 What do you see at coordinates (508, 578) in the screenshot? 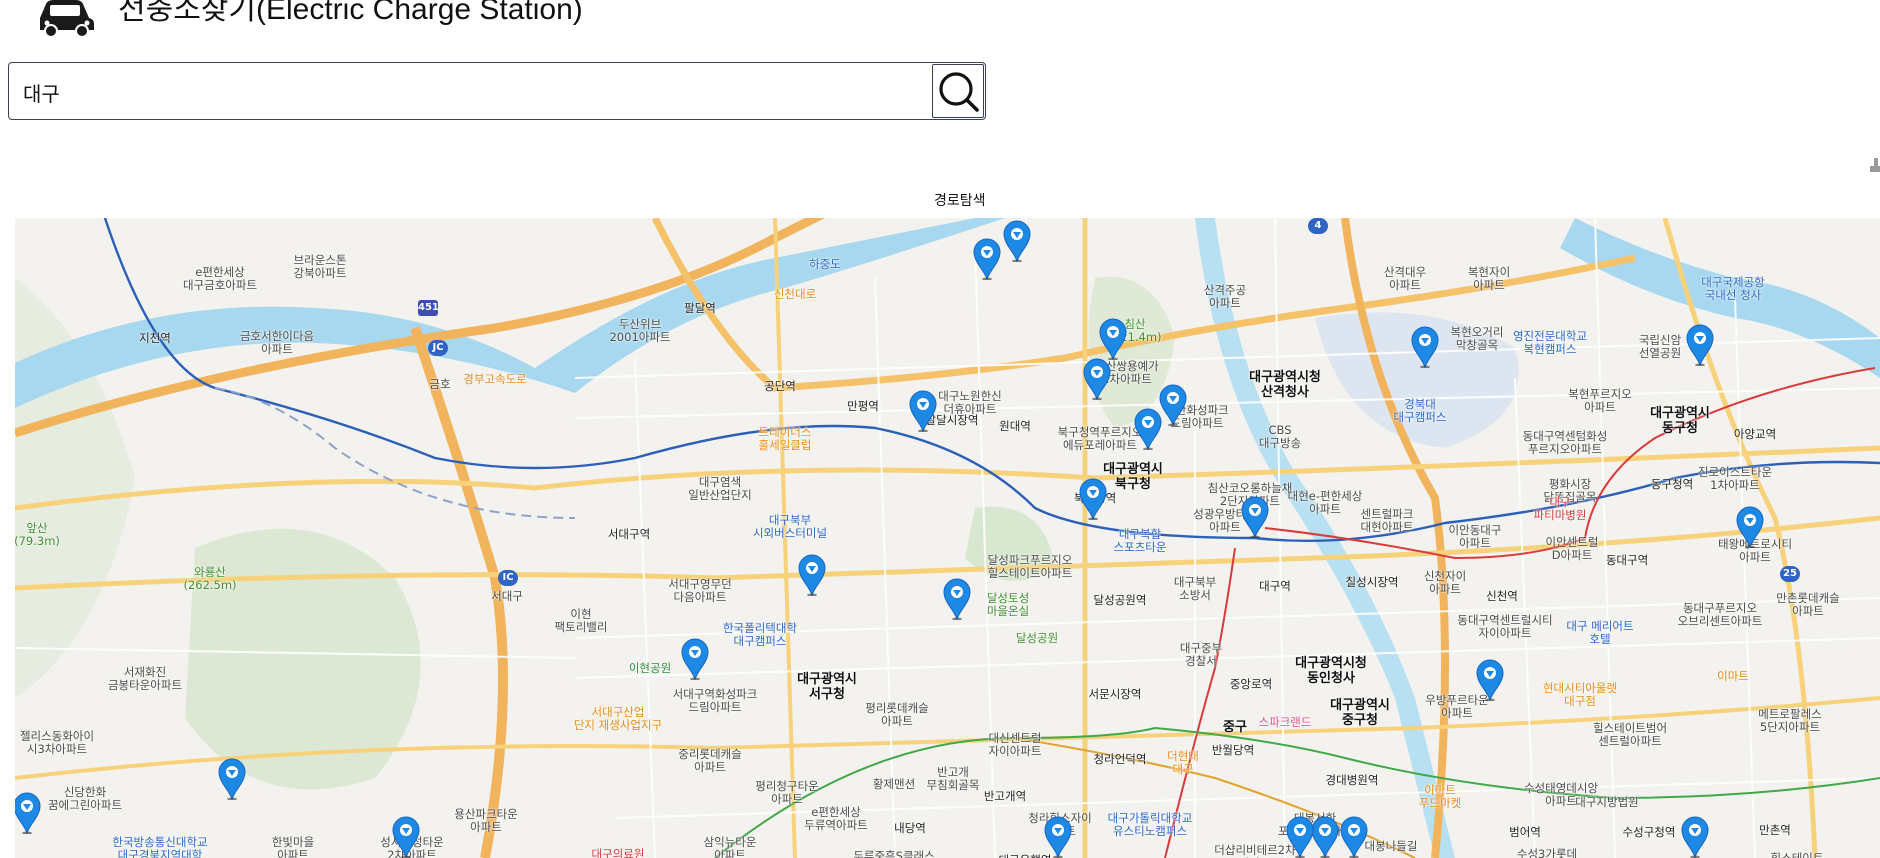
I see `road-badge-ic-ic: IC` at bounding box center [508, 578].